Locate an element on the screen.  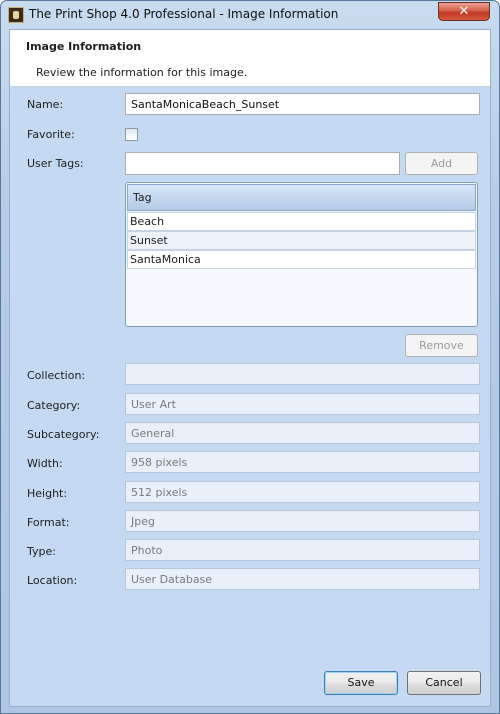
tag-list: Tag Beach Sunset SantaMonica is located at coordinates (301, 254).